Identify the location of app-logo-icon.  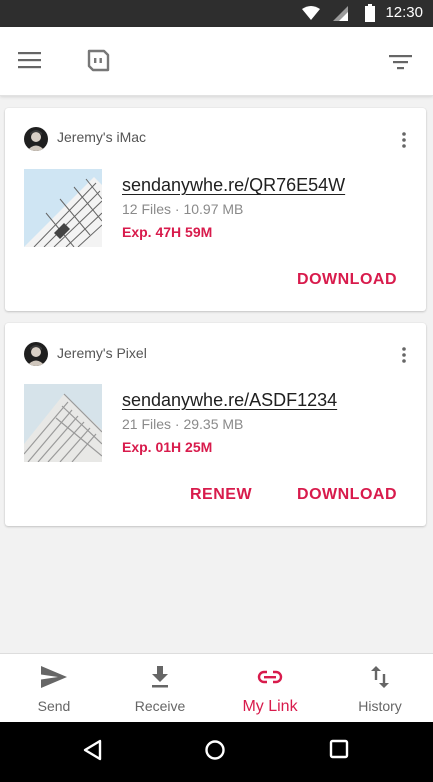
(97, 61).